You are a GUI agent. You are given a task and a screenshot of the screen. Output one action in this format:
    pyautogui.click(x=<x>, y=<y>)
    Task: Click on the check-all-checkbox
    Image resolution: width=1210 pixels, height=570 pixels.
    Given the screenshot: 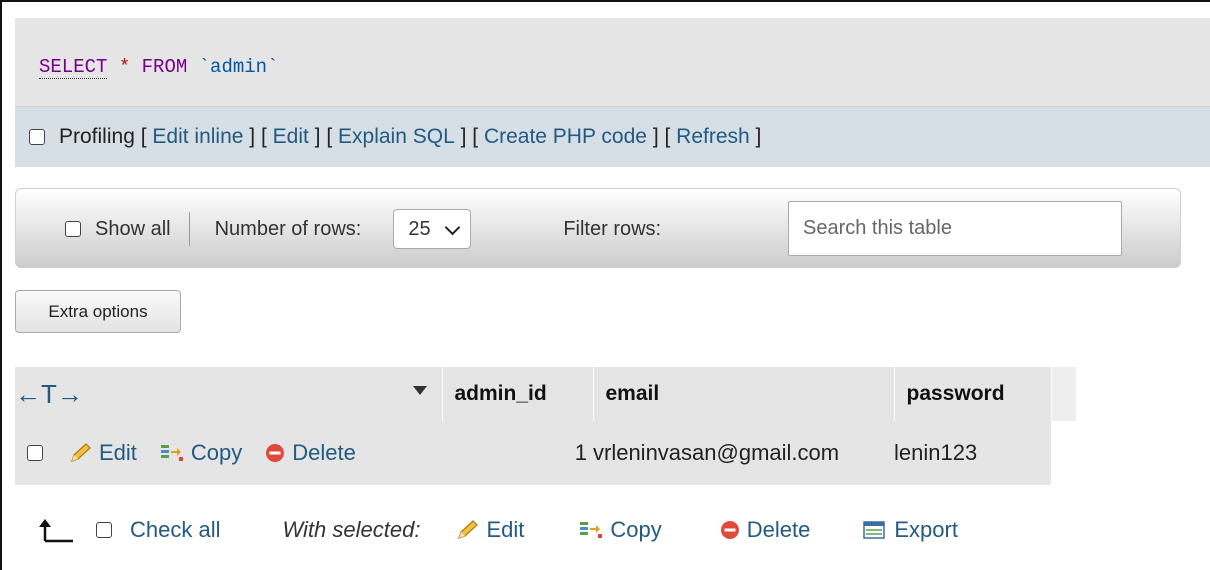 What is the action you would take?
    pyautogui.click(x=104, y=530)
    